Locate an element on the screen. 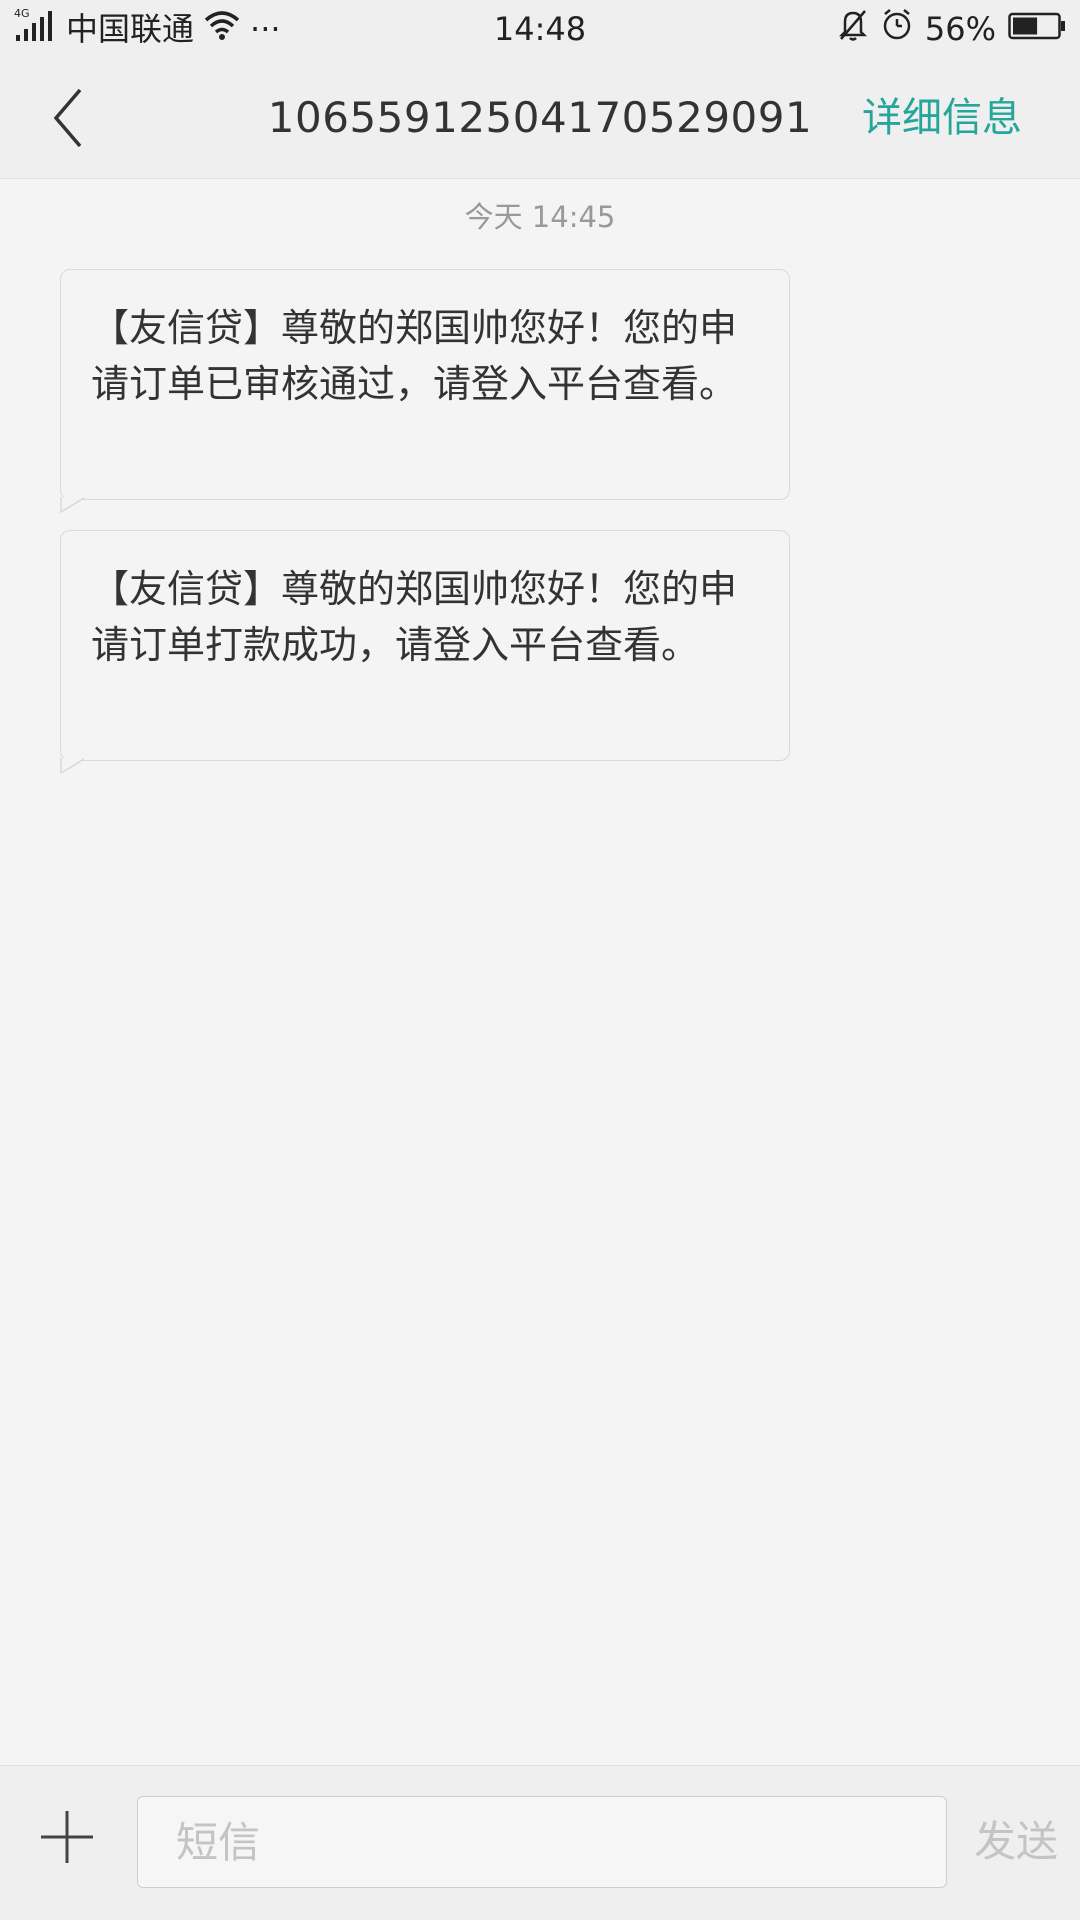  compose-bar: 发送 is located at coordinates (540, 1842).